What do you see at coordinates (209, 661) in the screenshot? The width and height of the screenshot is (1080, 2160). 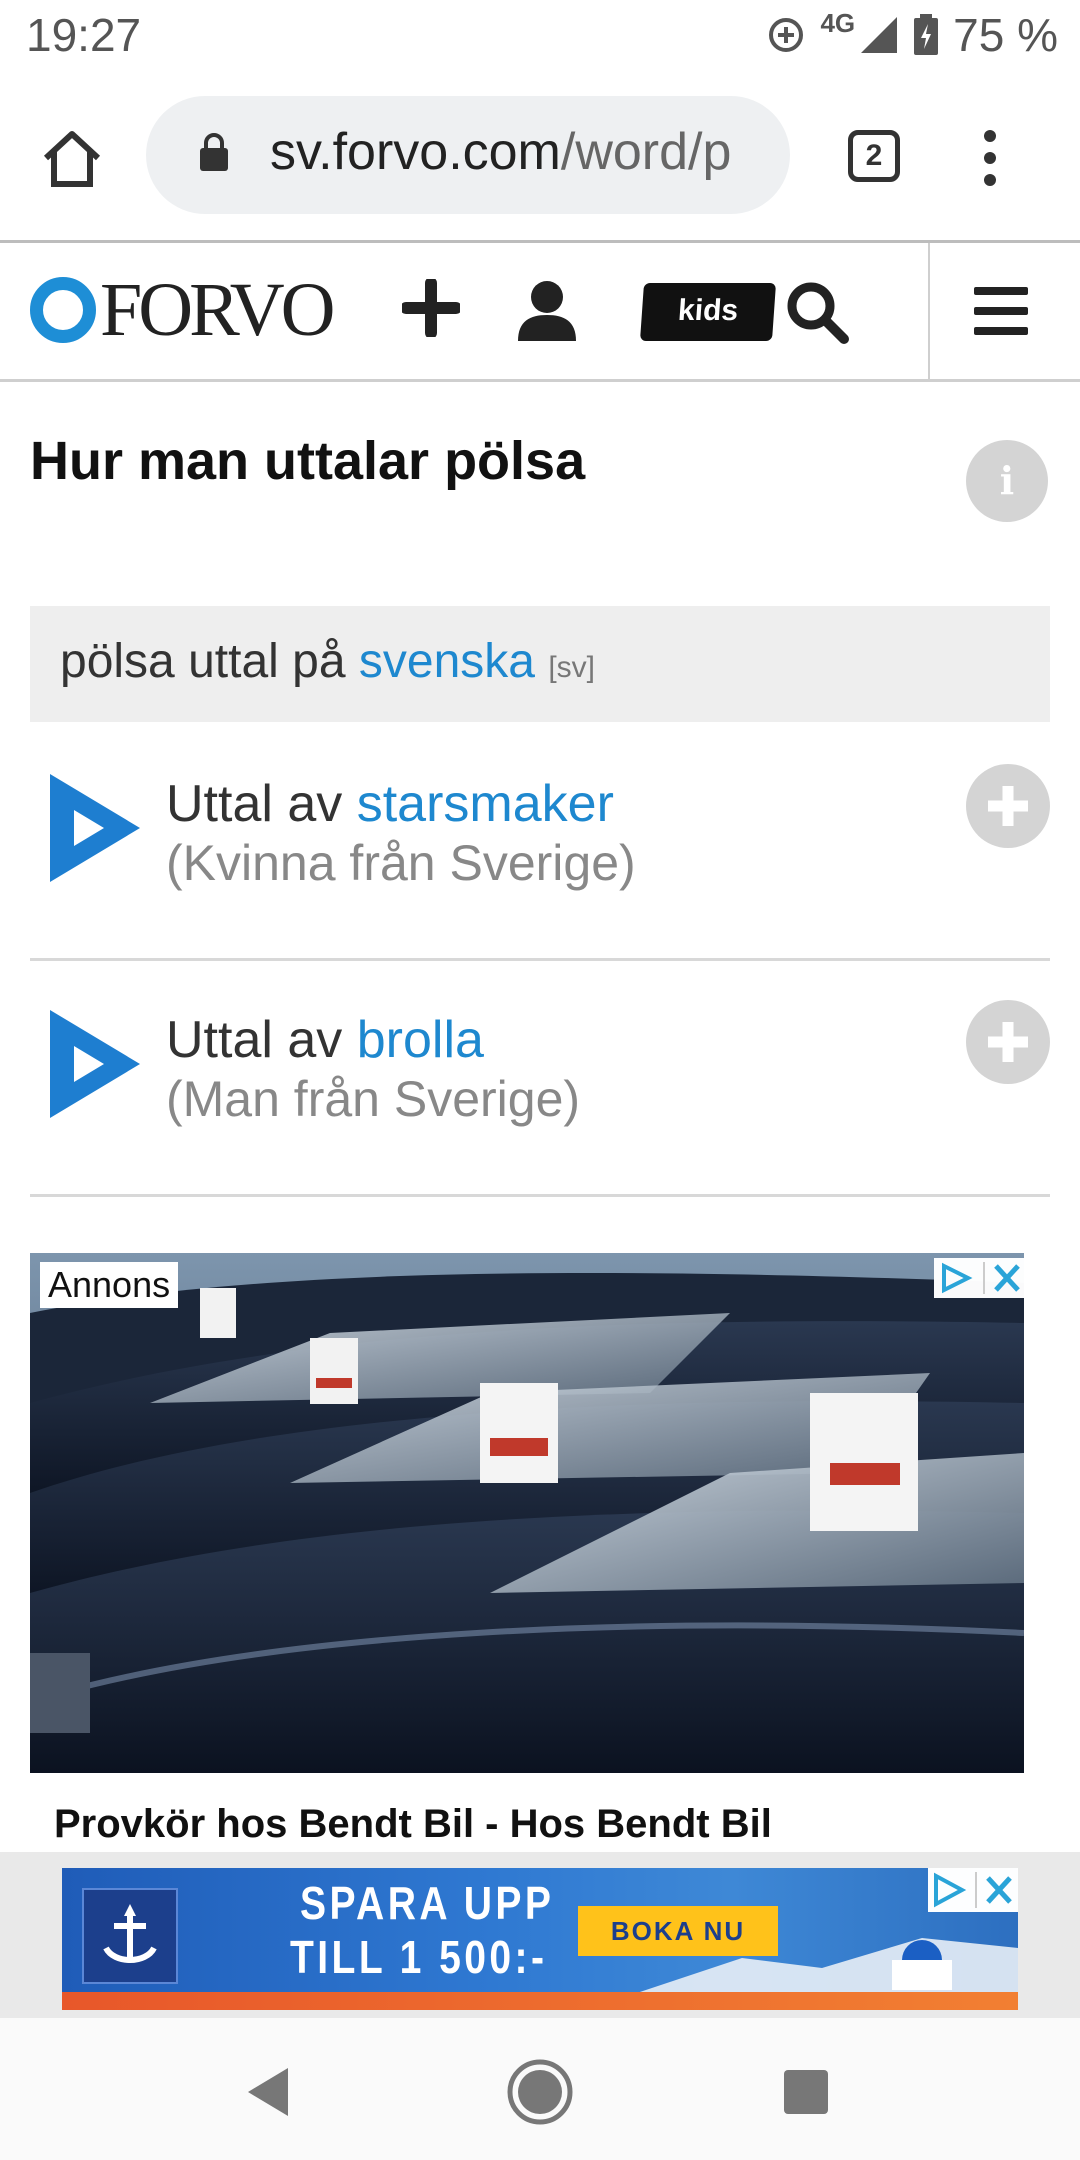 I see `language-bar-prefix: pölsa uttal på` at bounding box center [209, 661].